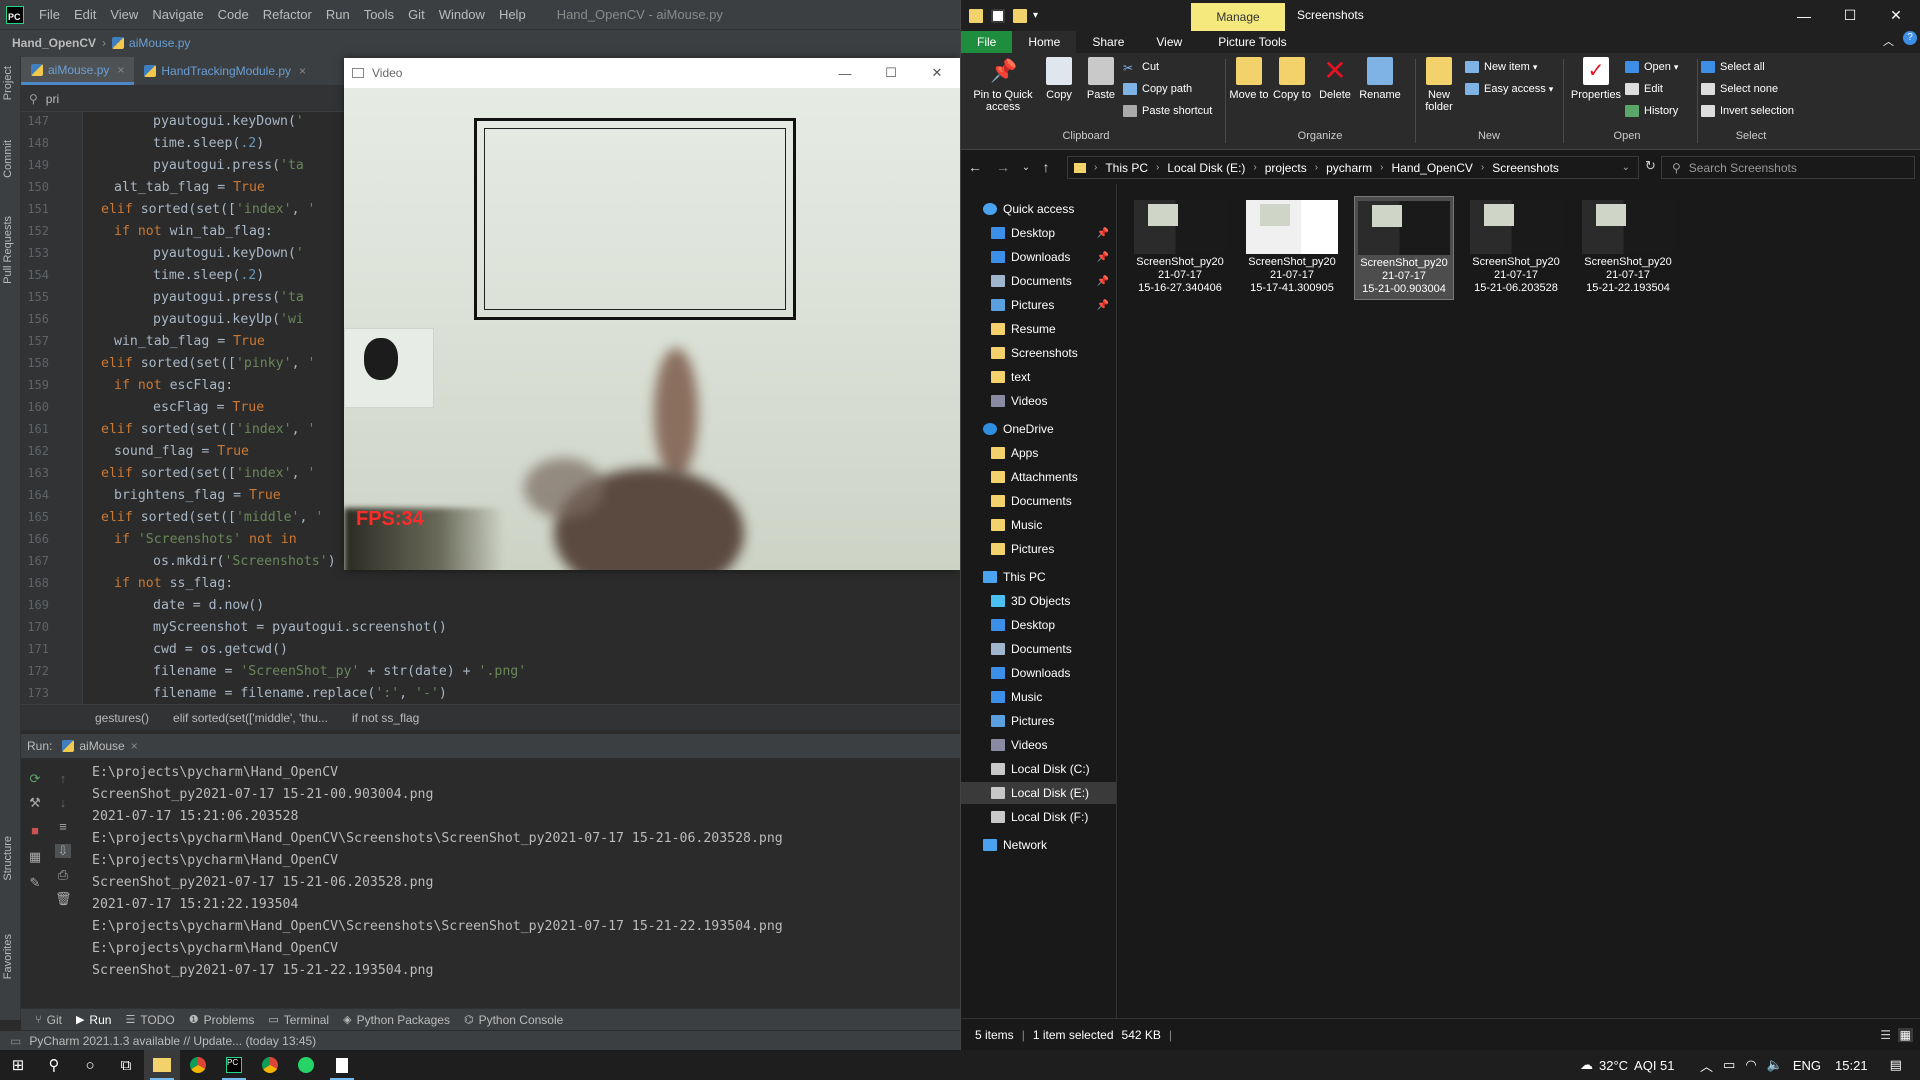  What do you see at coordinates (1038, 233) in the screenshot?
I see `nav-item-desktop: Desktop 📌` at bounding box center [1038, 233].